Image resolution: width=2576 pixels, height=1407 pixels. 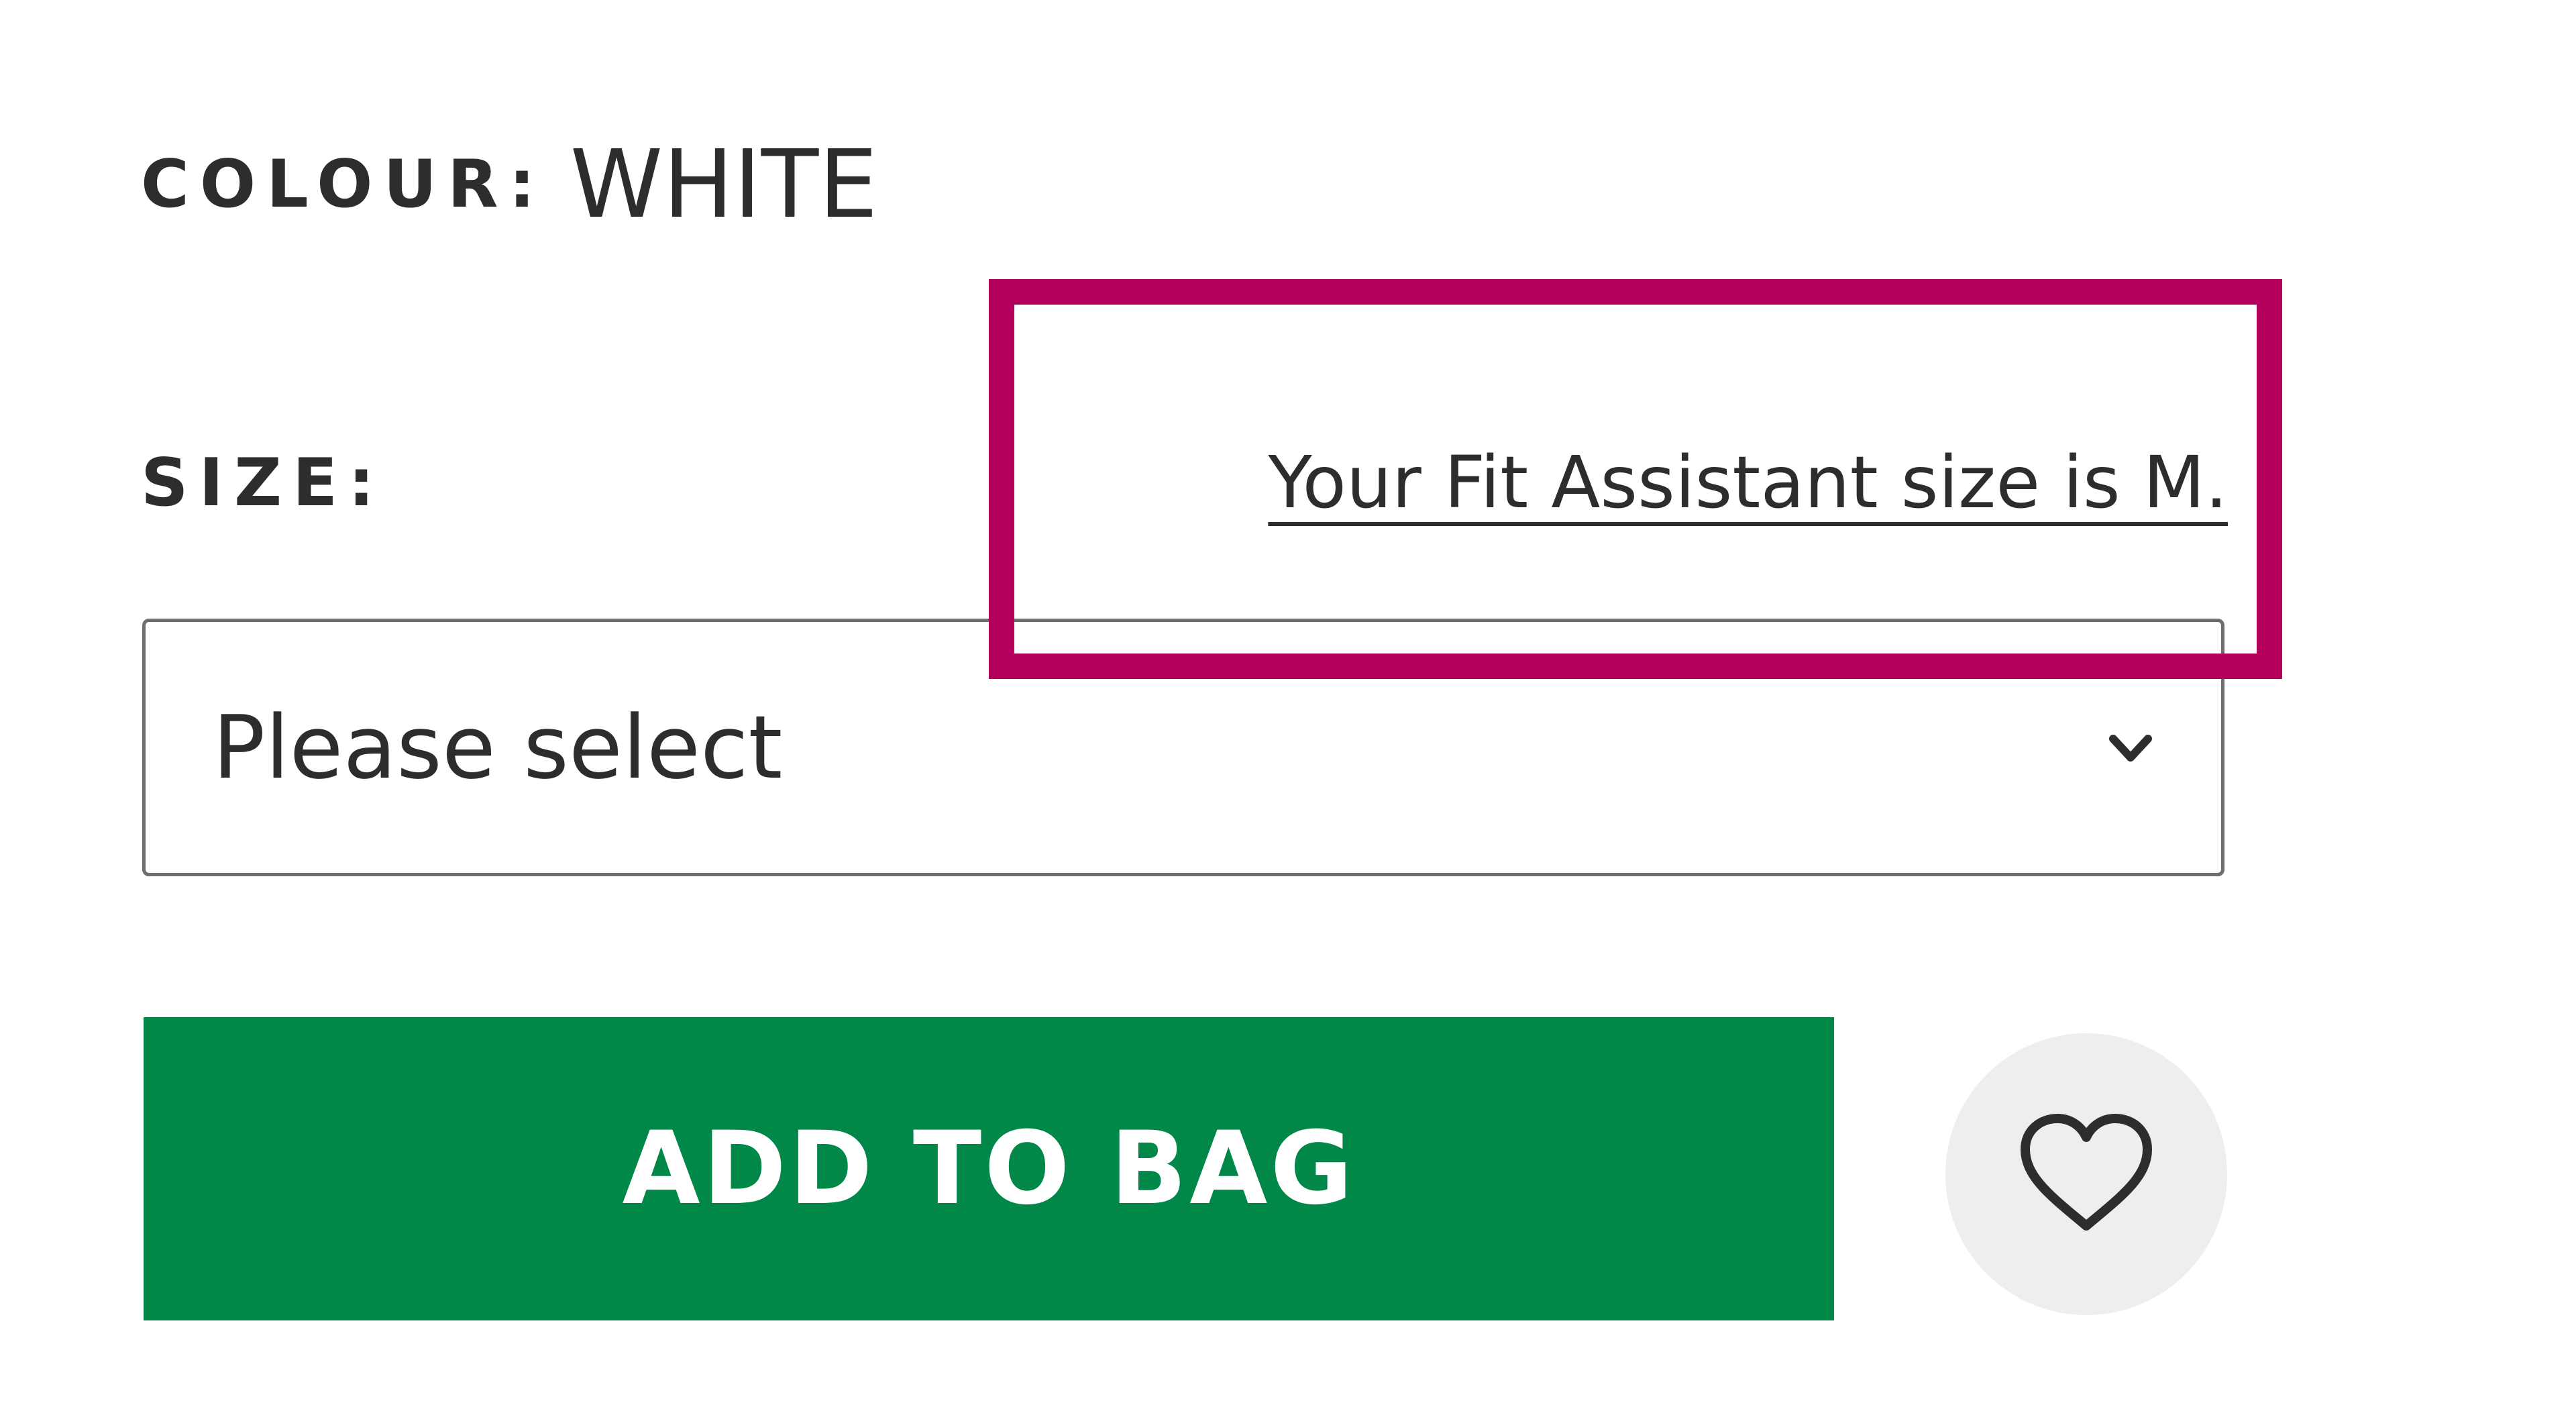 I want to click on fit-assistant-link: Your Fit Assistant size is M., so click(x=1748, y=483).